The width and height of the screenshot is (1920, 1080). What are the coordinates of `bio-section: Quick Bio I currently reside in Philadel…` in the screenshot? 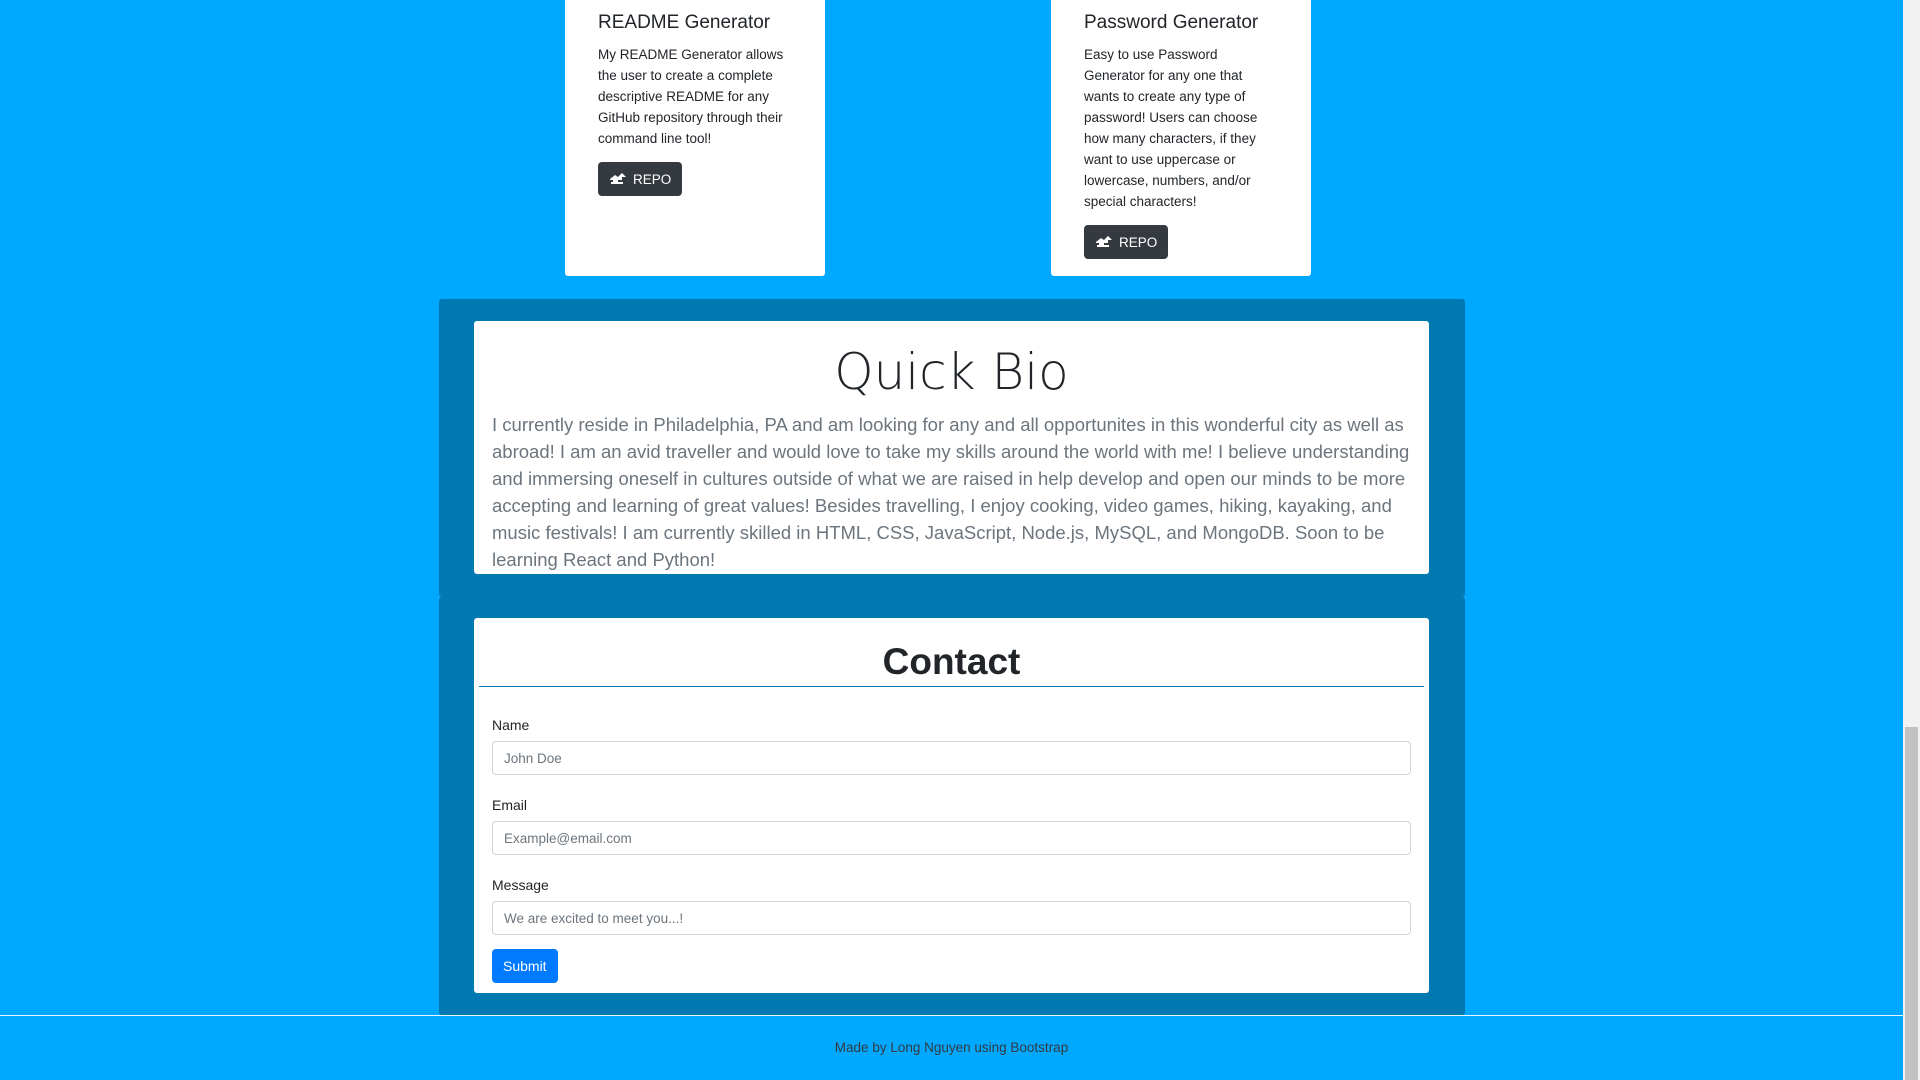 It's located at (952, 448).